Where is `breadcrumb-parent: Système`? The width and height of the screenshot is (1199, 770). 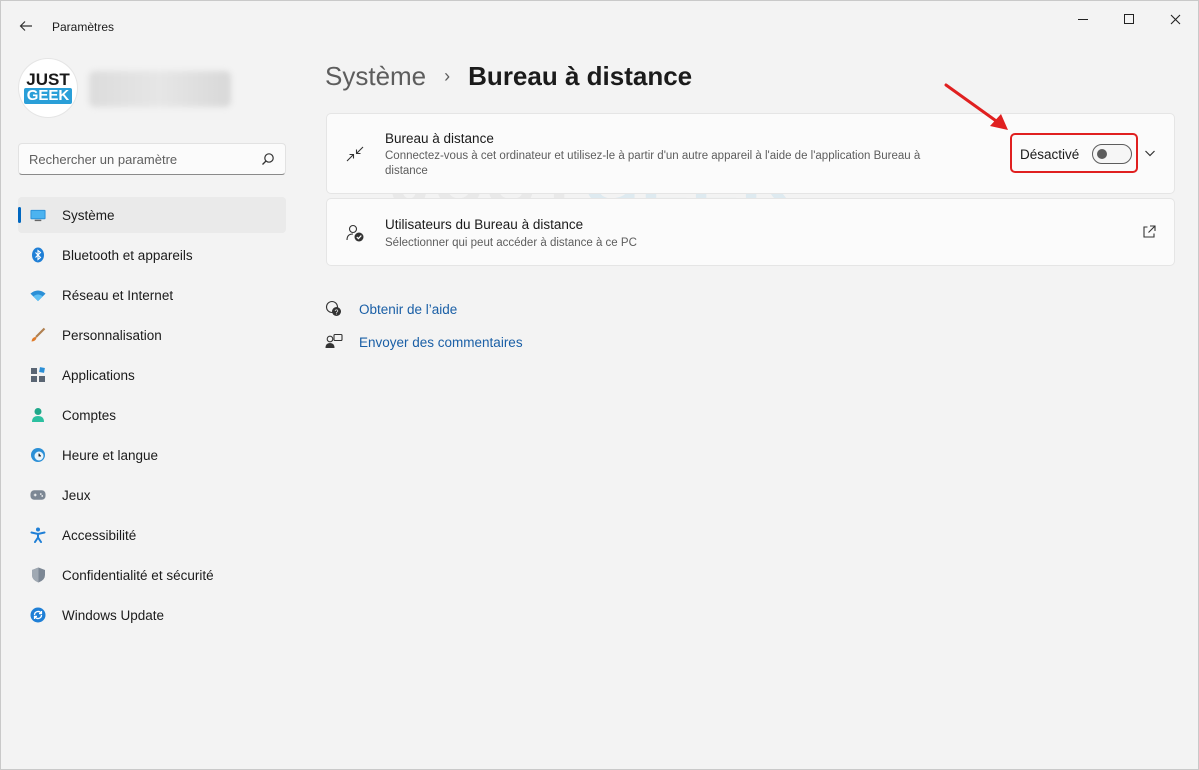
breadcrumb-parent: Système is located at coordinates (375, 76).